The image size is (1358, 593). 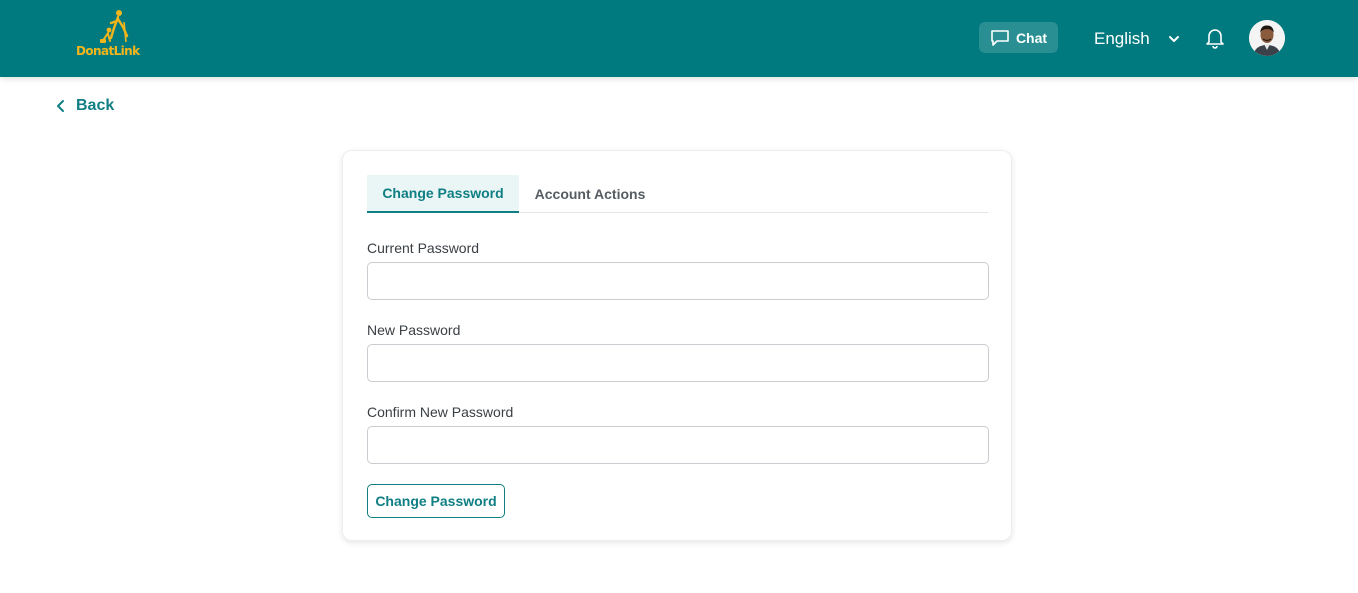 What do you see at coordinates (423, 248) in the screenshot?
I see `current-password-label: Current Password` at bounding box center [423, 248].